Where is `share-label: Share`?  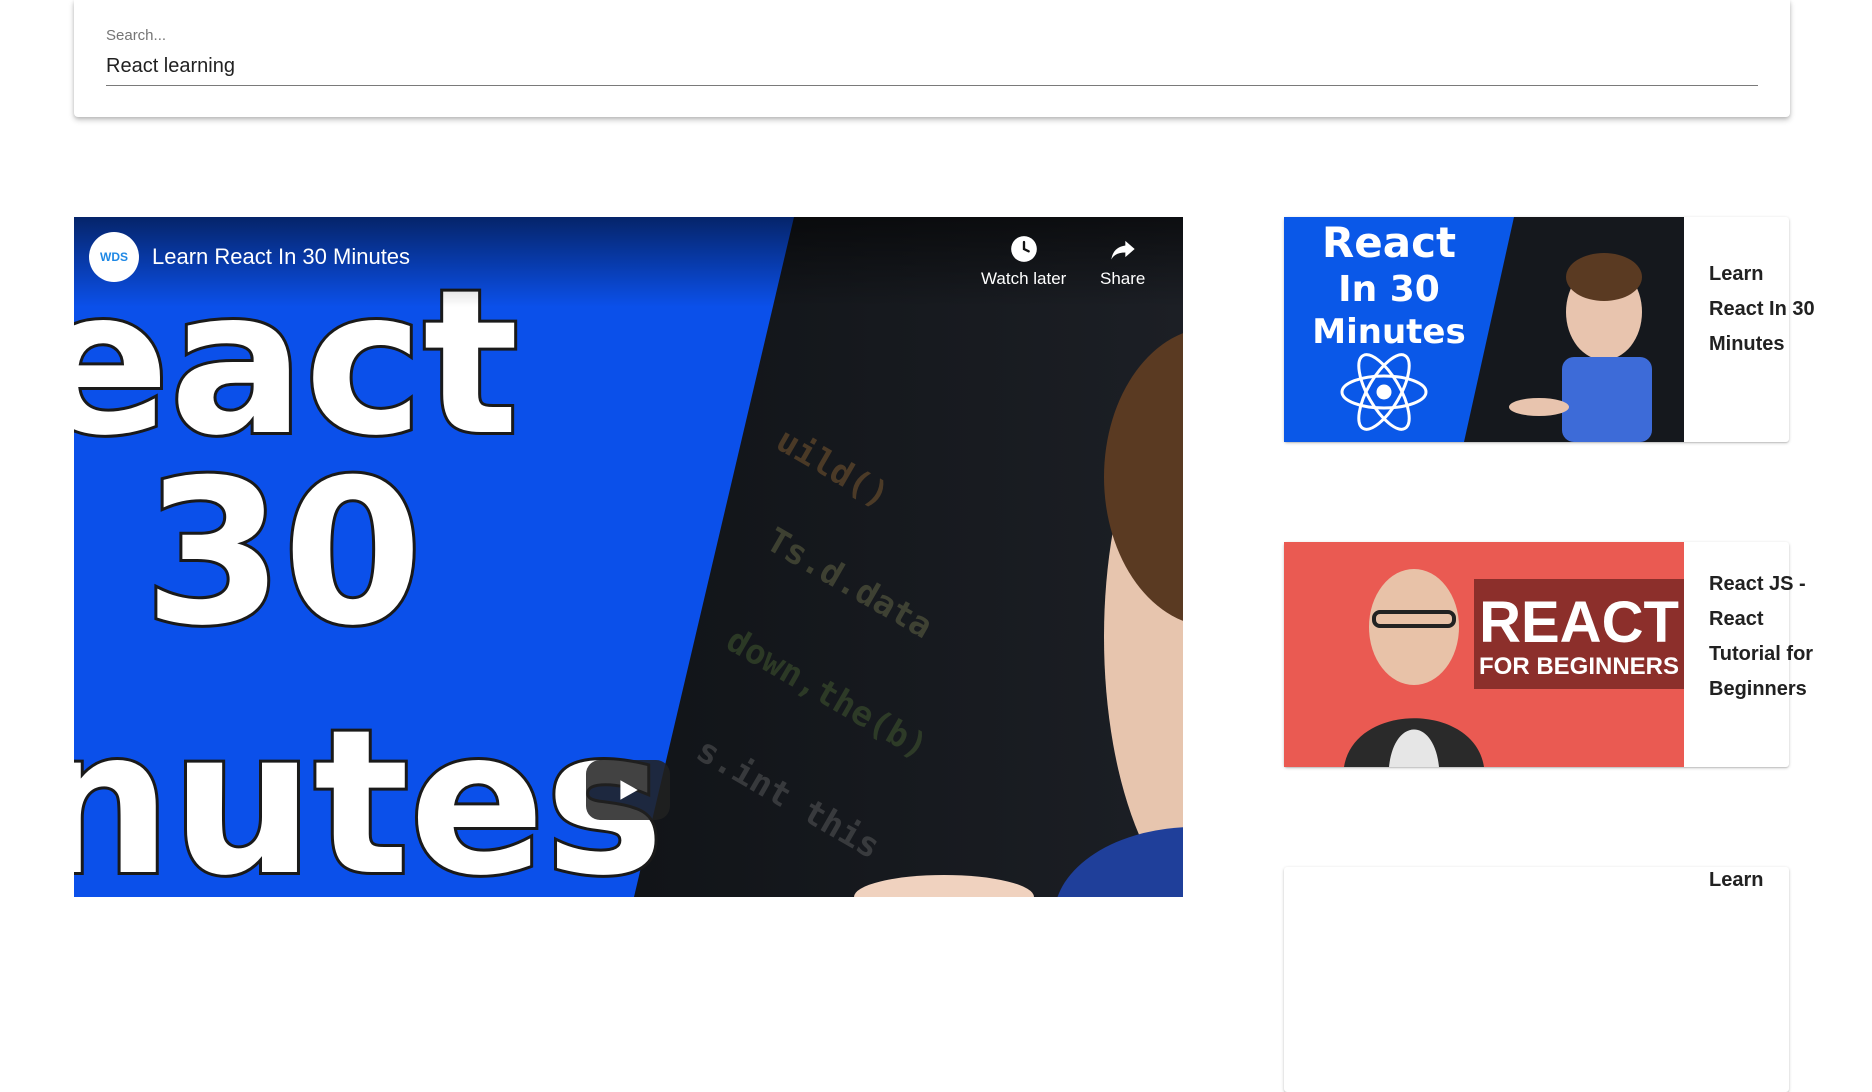 share-label: Share is located at coordinates (1123, 278).